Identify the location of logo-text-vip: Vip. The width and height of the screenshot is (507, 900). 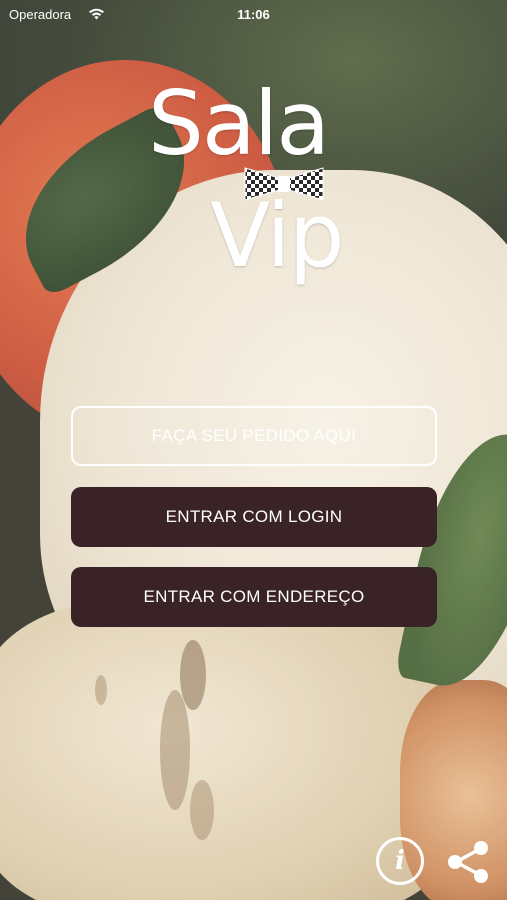
(277, 235).